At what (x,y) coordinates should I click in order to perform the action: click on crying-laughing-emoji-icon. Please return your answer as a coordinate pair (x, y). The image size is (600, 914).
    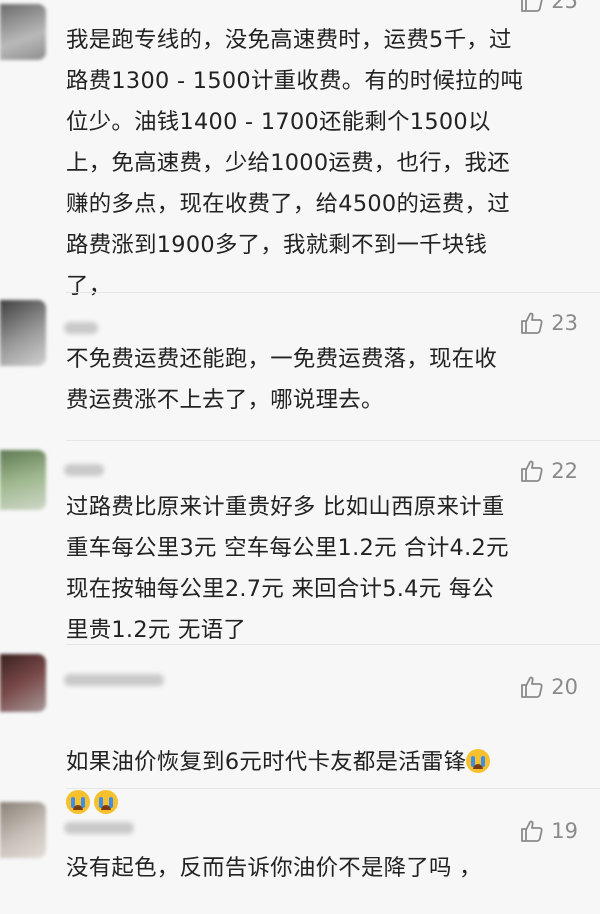
    Looking at the image, I should click on (478, 761).